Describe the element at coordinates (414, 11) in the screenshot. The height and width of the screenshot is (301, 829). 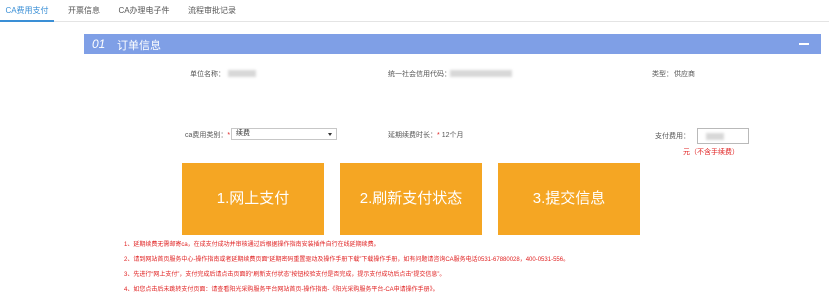
I see `tab-bar: CA费用支付 开票信息 CA办理电子件 流程审批记录` at that location.